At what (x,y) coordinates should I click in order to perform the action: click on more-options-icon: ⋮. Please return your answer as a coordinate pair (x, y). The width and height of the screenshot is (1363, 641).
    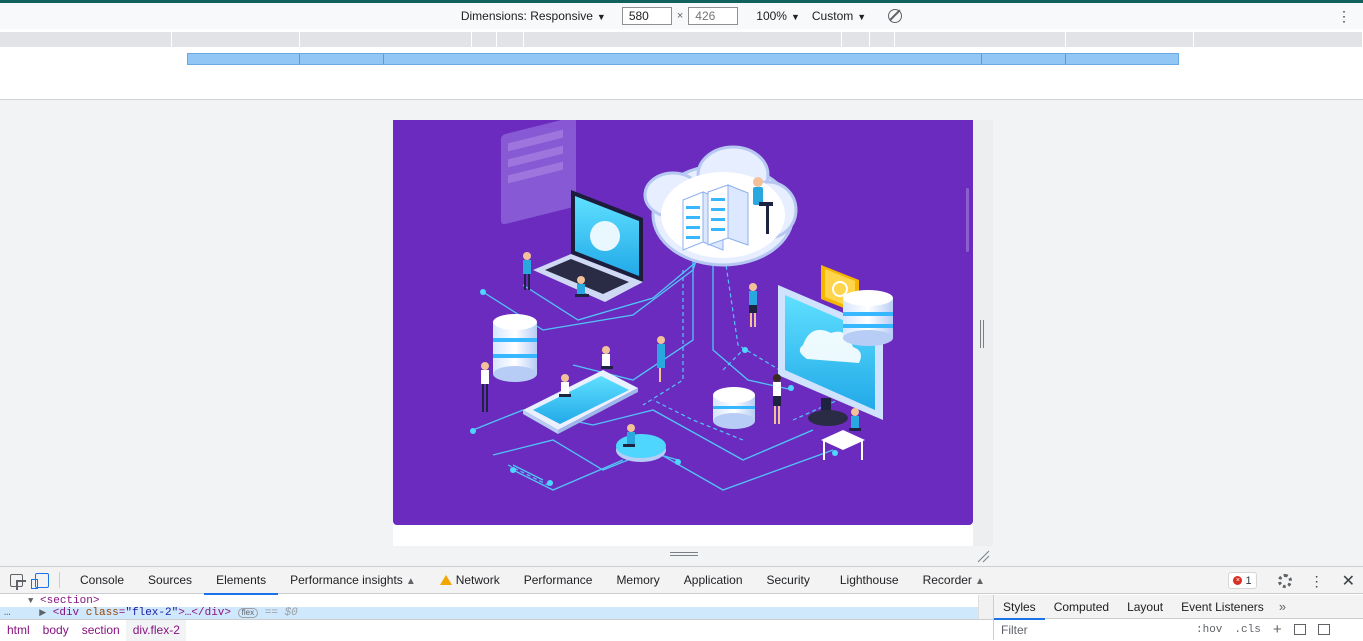
    Looking at the image, I should click on (1344, 16).